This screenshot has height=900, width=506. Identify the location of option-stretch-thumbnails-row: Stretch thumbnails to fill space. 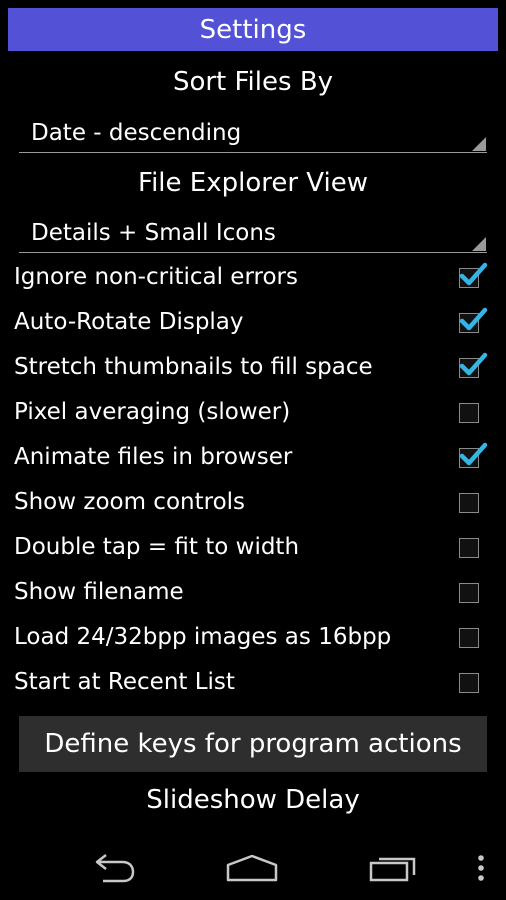
(253, 368).